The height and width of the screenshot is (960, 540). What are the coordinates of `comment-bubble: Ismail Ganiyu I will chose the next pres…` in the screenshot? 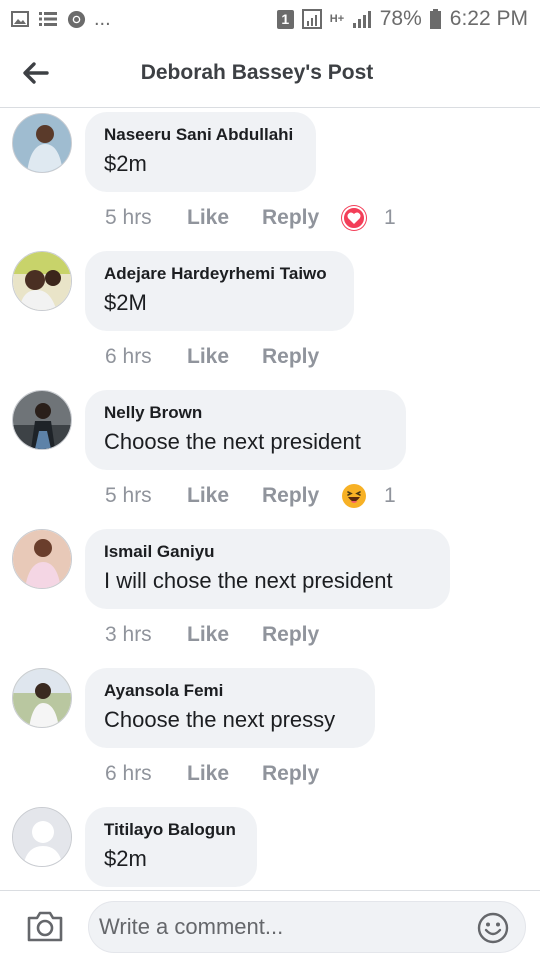 It's located at (267, 569).